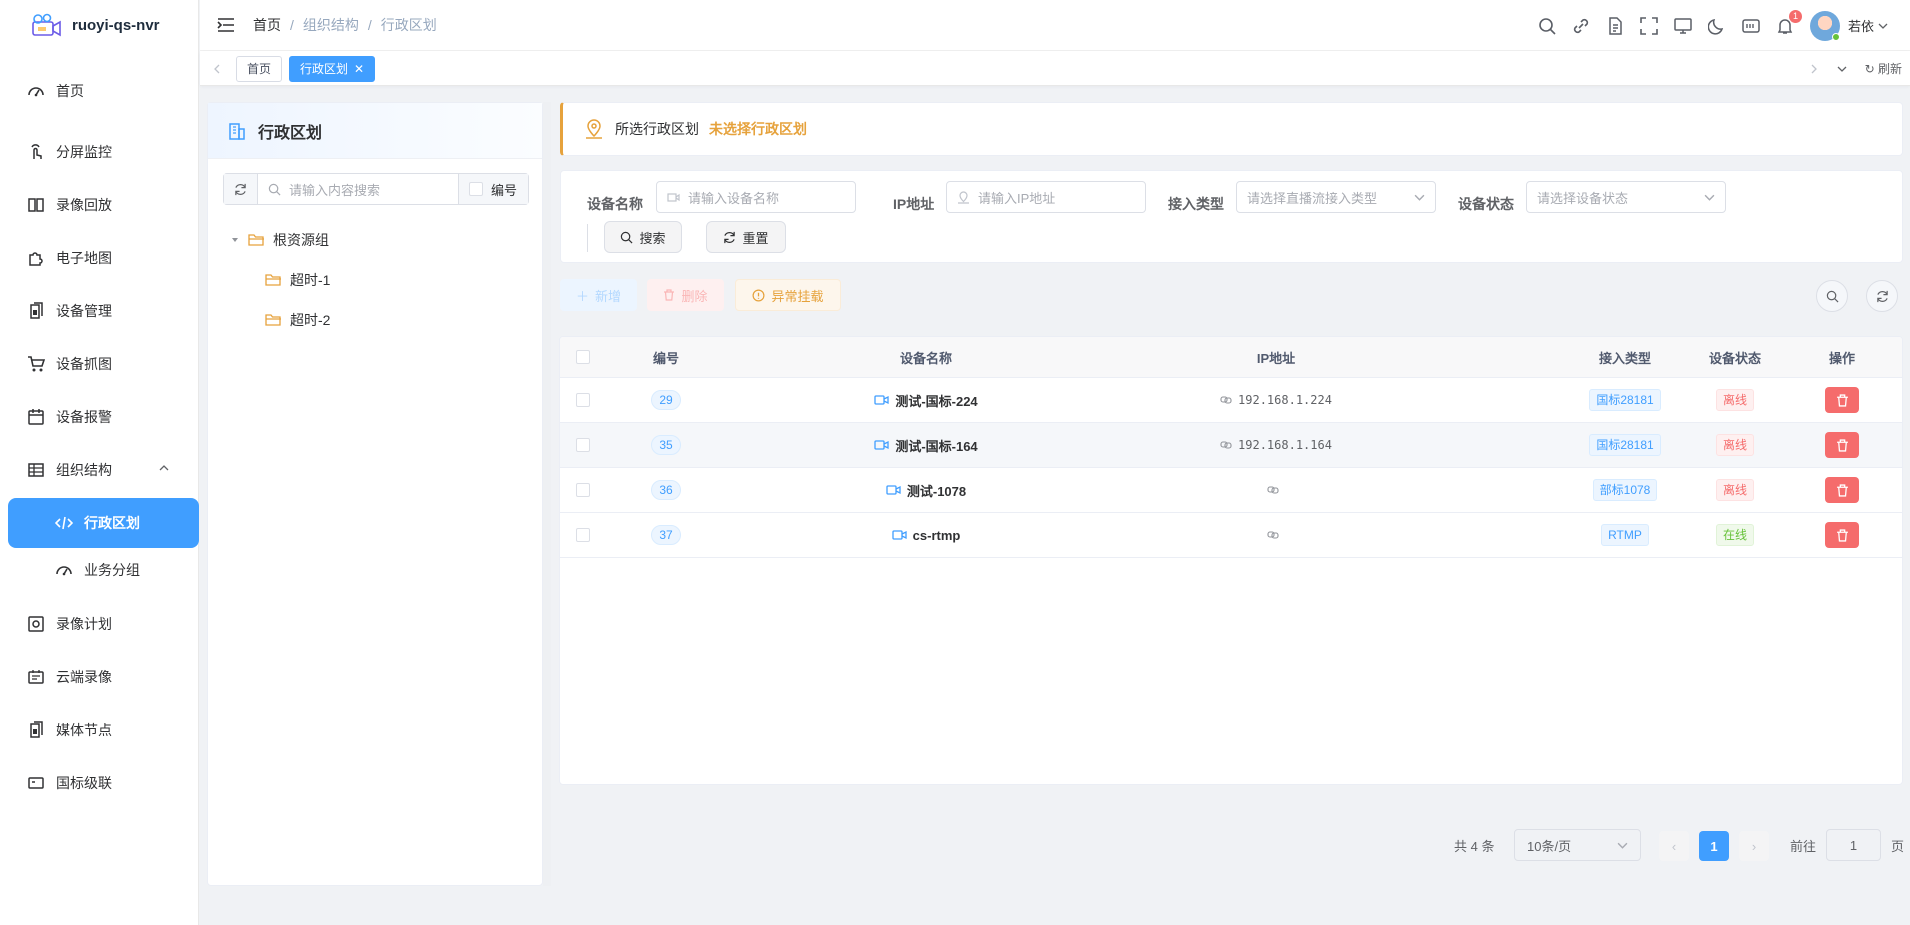 The height and width of the screenshot is (925, 1910). I want to click on table-row: 29 测试-国标-224 192.168.1.224 国标28181 离线, so click(1231, 400).